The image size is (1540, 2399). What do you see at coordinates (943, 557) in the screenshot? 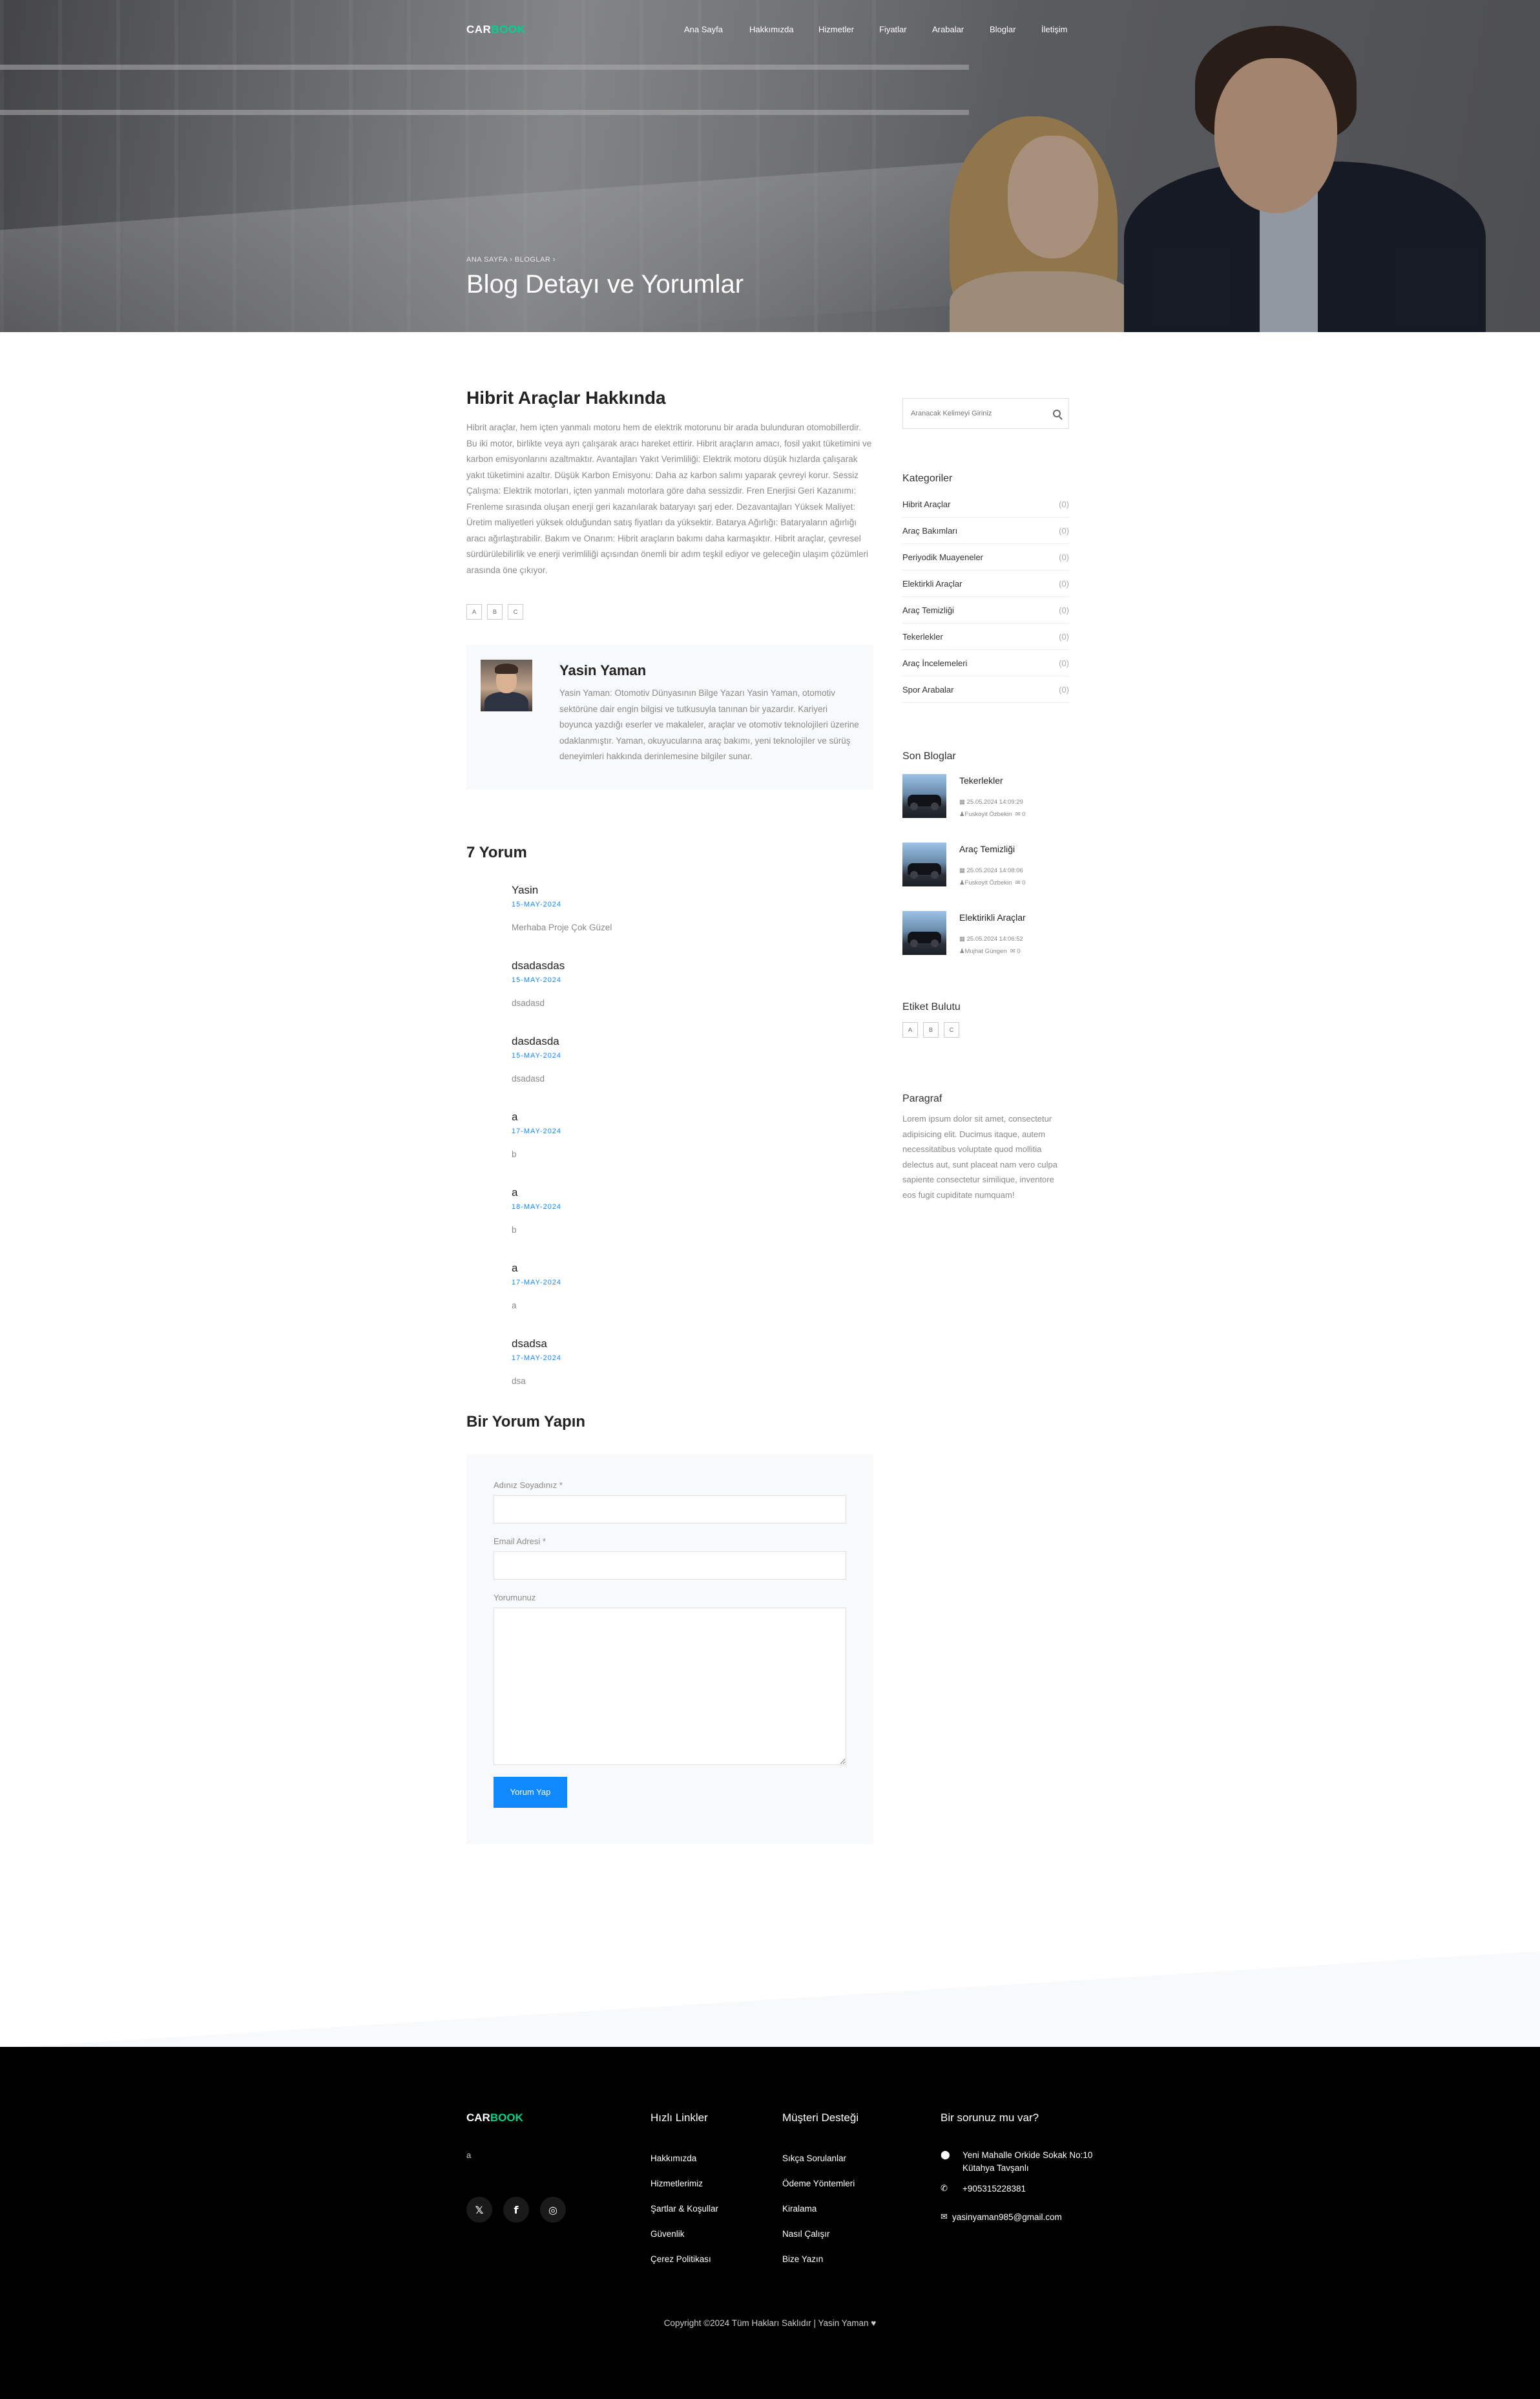
I see `category-label: Periyodik Muayeneler` at bounding box center [943, 557].